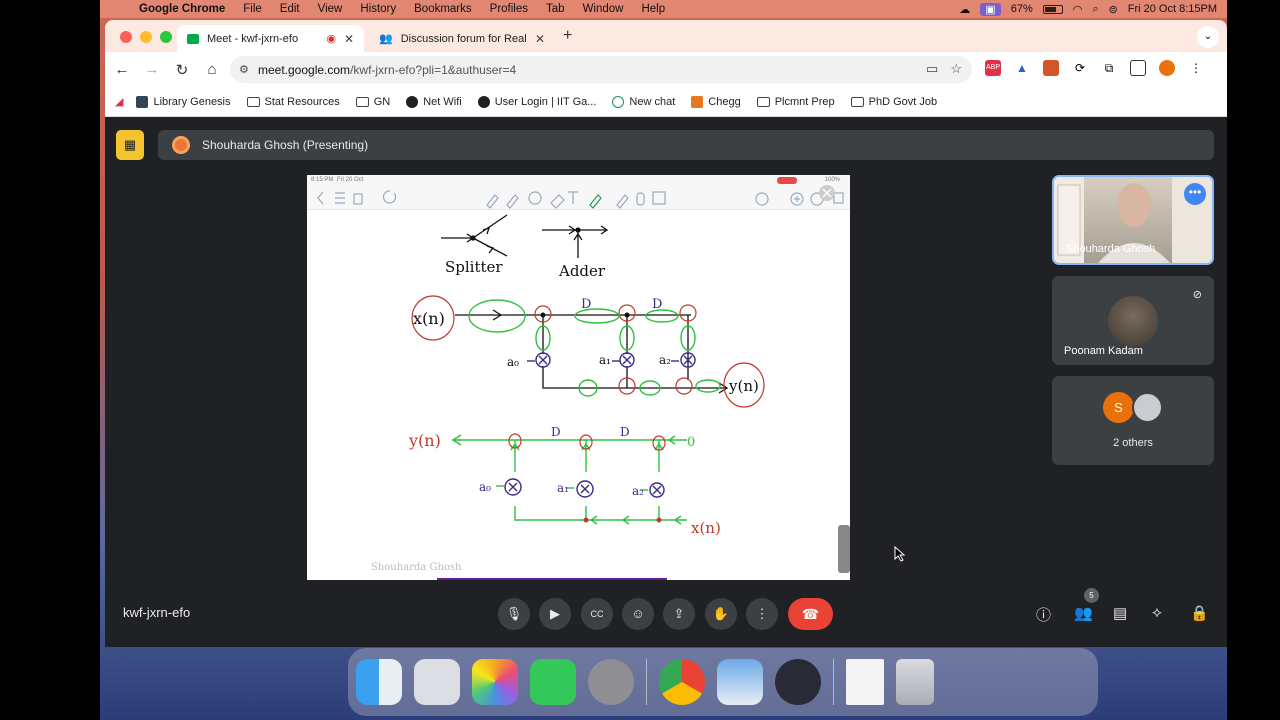 Image resolution: width=1280 pixels, height=720 pixels. Describe the element at coordinates (956, 69) in the screenshot. I see `bookmark-star-icon: ☆` at that location.